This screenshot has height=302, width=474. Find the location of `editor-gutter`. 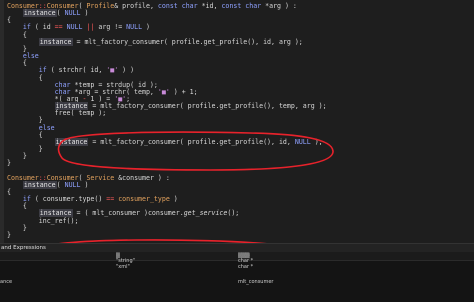

editor-gutter is located at coordinates (2, 121).